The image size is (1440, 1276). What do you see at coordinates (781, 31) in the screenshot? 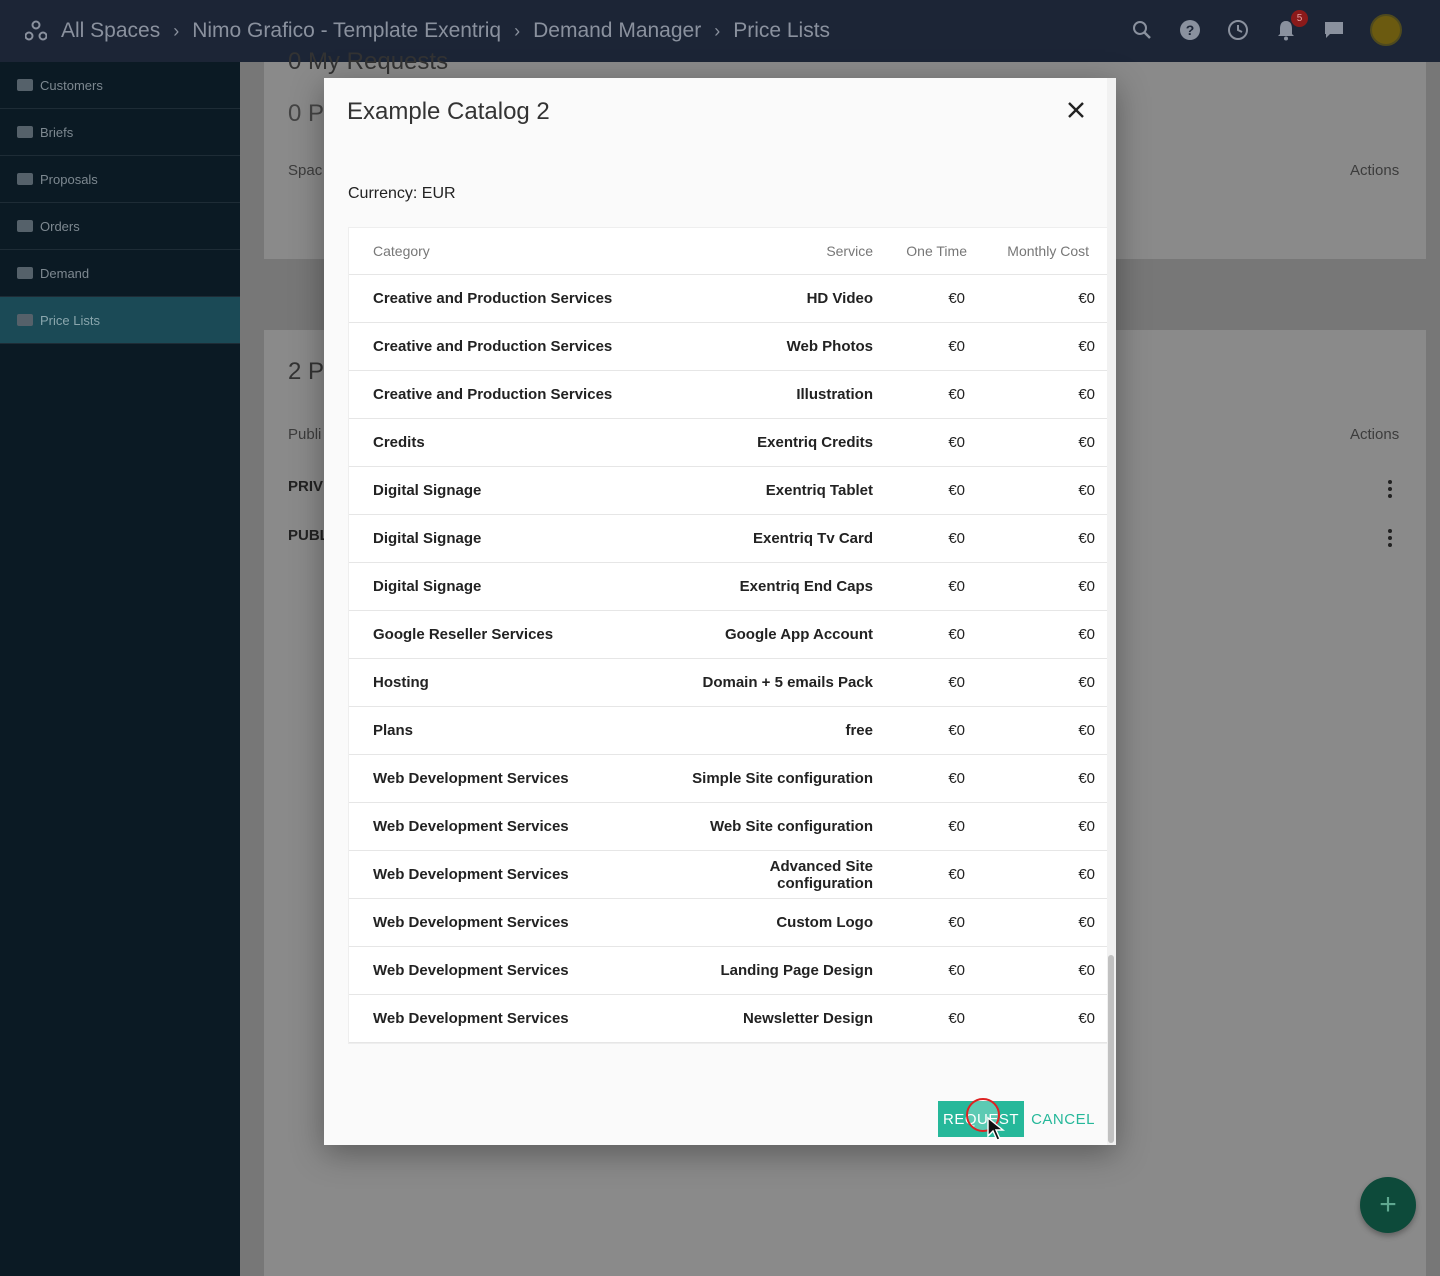
I see `breadcrumb-current: Price Lists` at bounding box center [781, 31].